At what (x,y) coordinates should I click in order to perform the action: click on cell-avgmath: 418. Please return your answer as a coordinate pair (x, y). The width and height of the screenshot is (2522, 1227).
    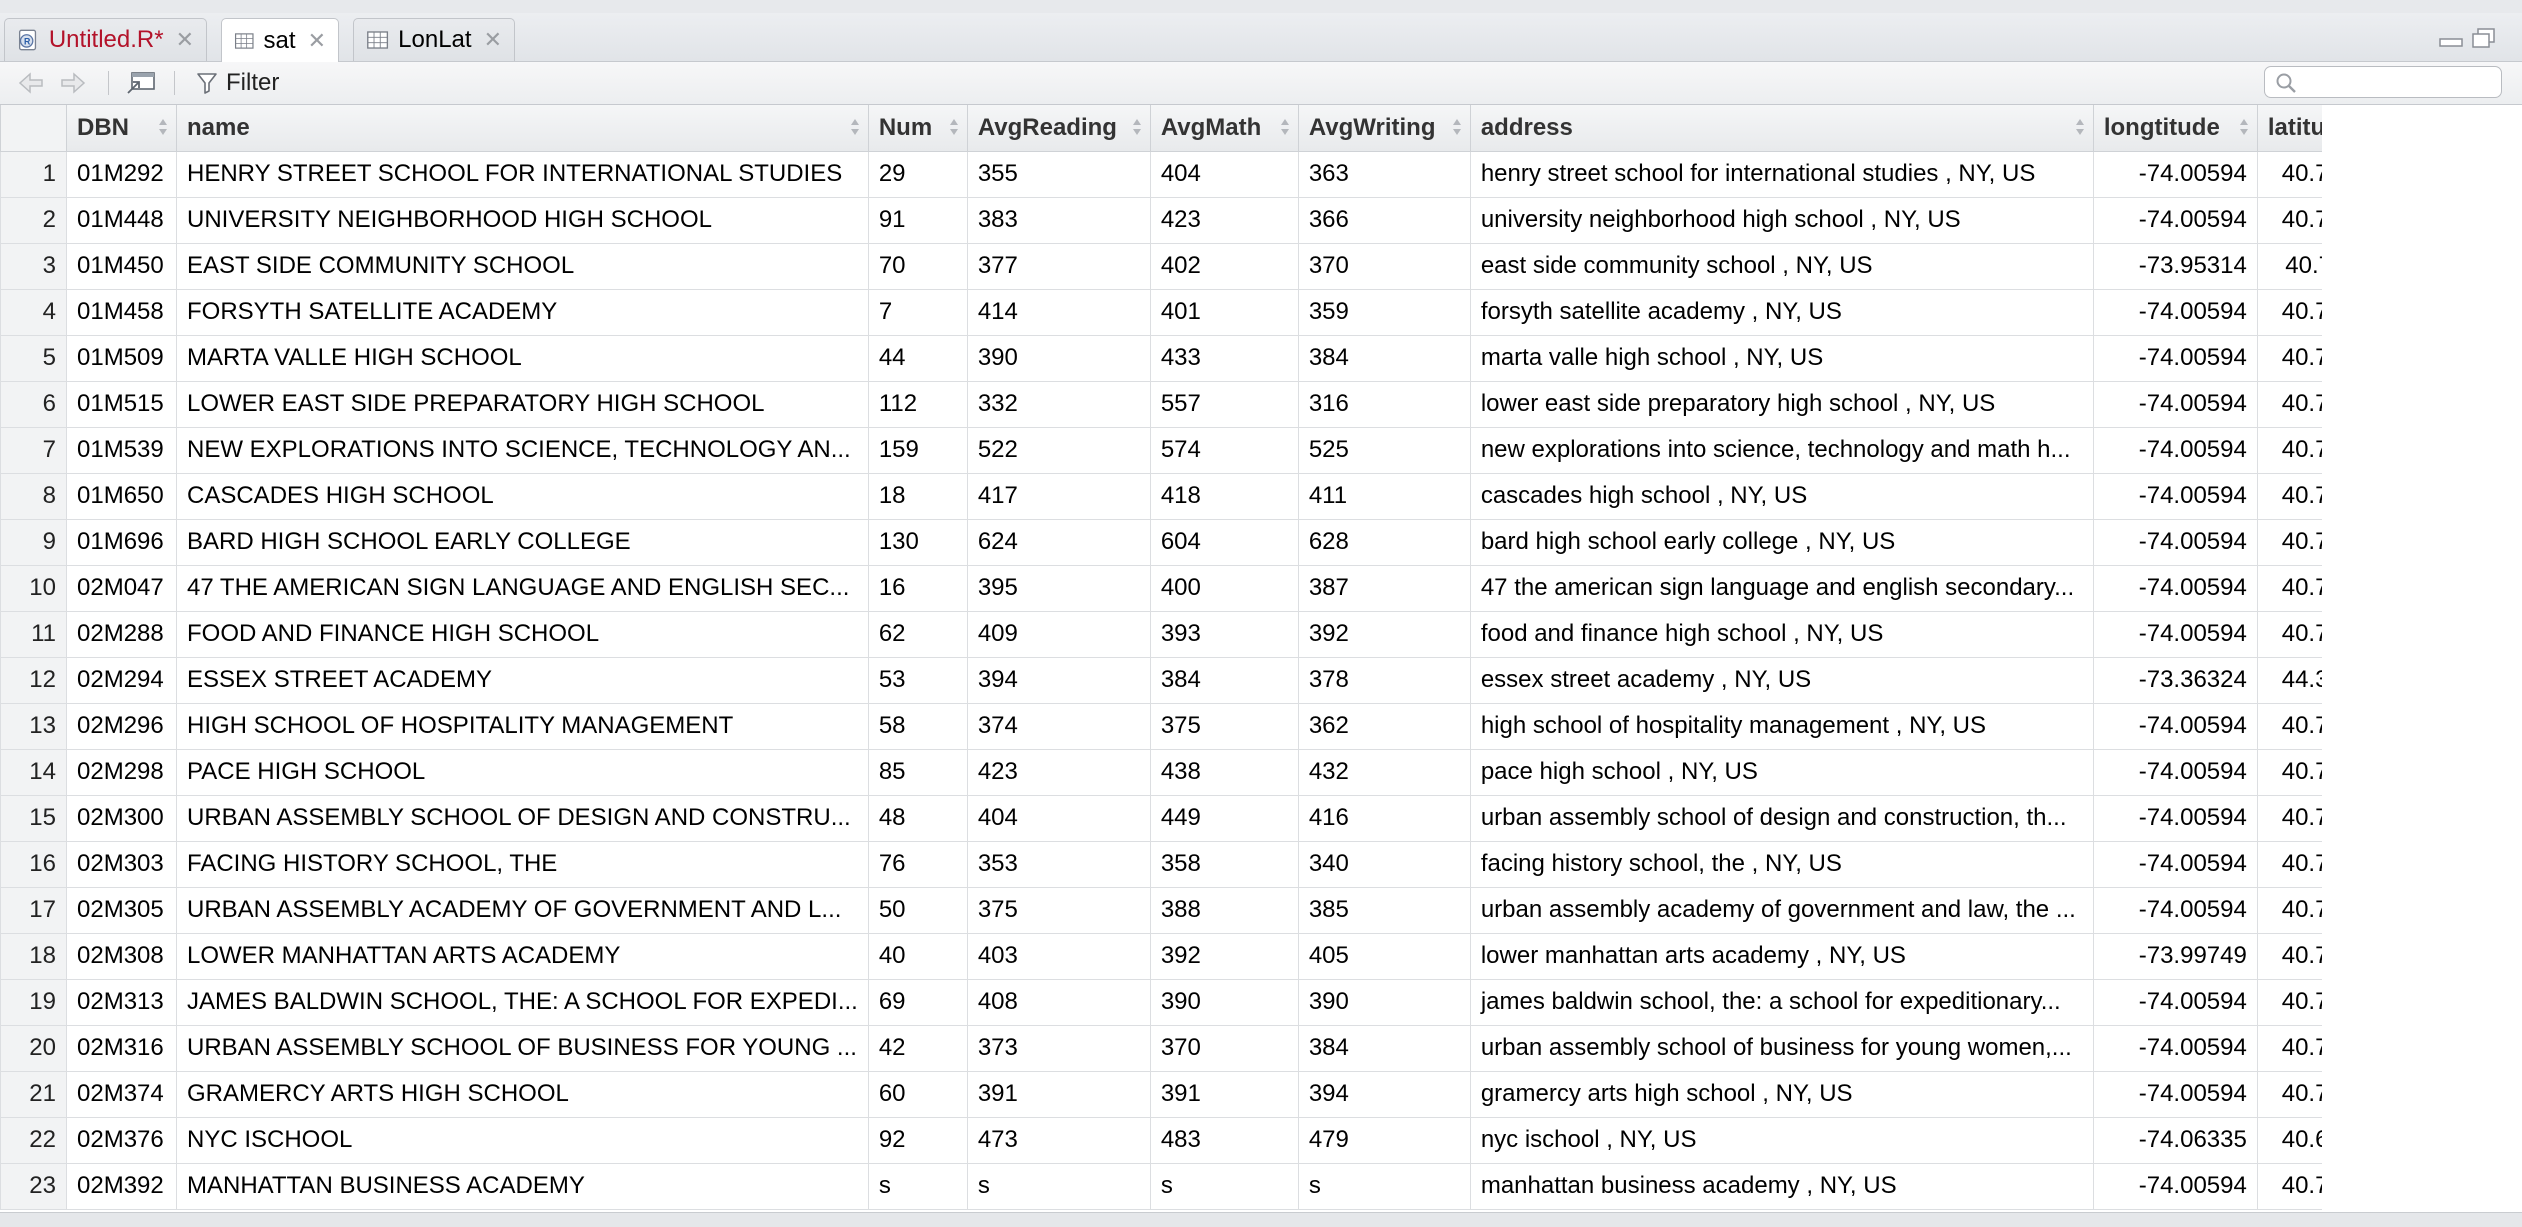
    Looking at the image, I should click on (1224, 496).